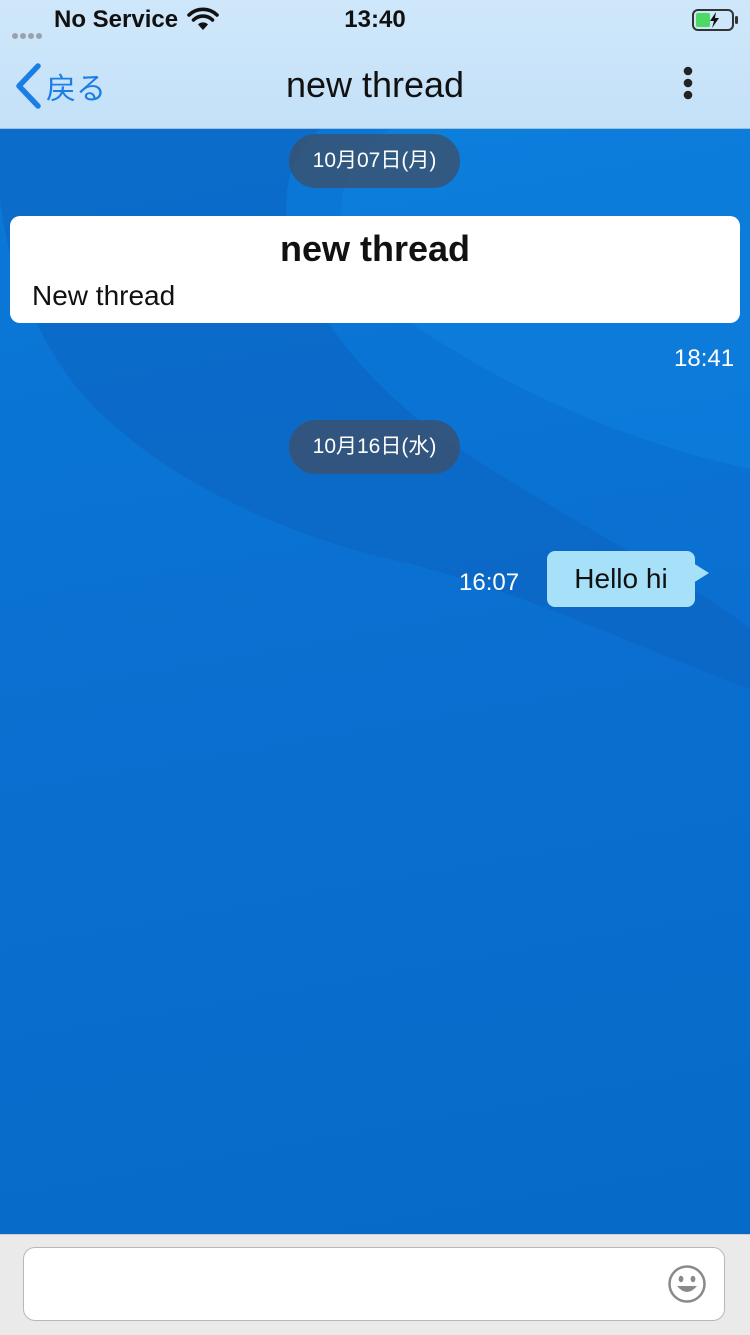 The height and width of the screenshot is (1335, 750). I want to click on page-title: new thread, so click(375, 84).